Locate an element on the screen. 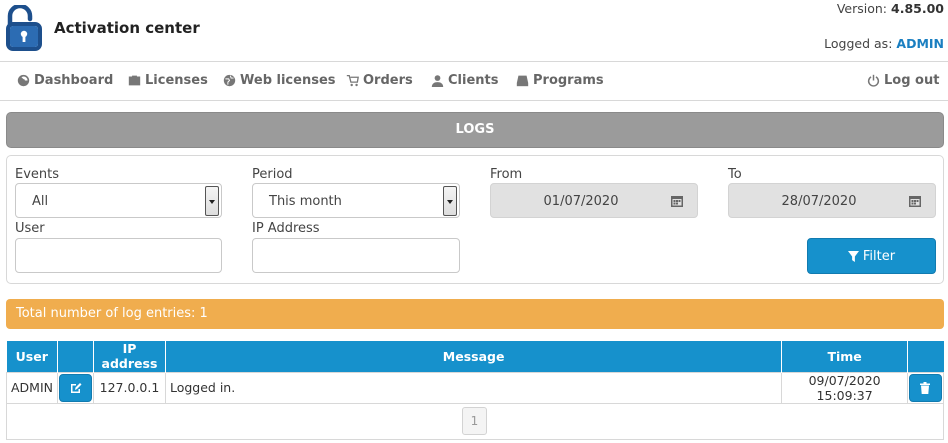  nav-web-licenses-label: Web licenses is located at coordinates (288, 80).